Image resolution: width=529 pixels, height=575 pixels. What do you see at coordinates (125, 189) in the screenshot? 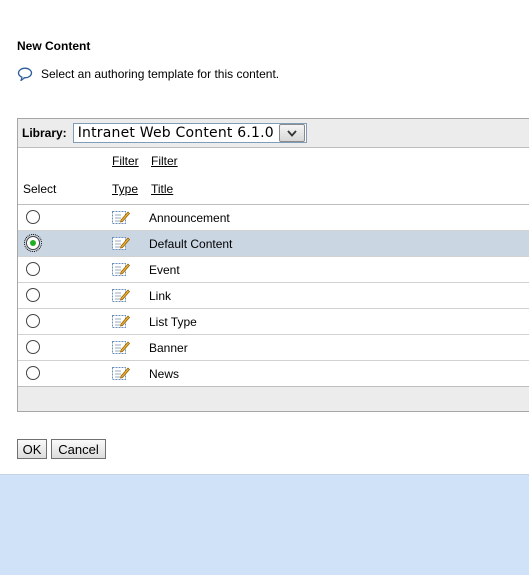
I see `column-type-header: Type` at bounding box center [125, 189].